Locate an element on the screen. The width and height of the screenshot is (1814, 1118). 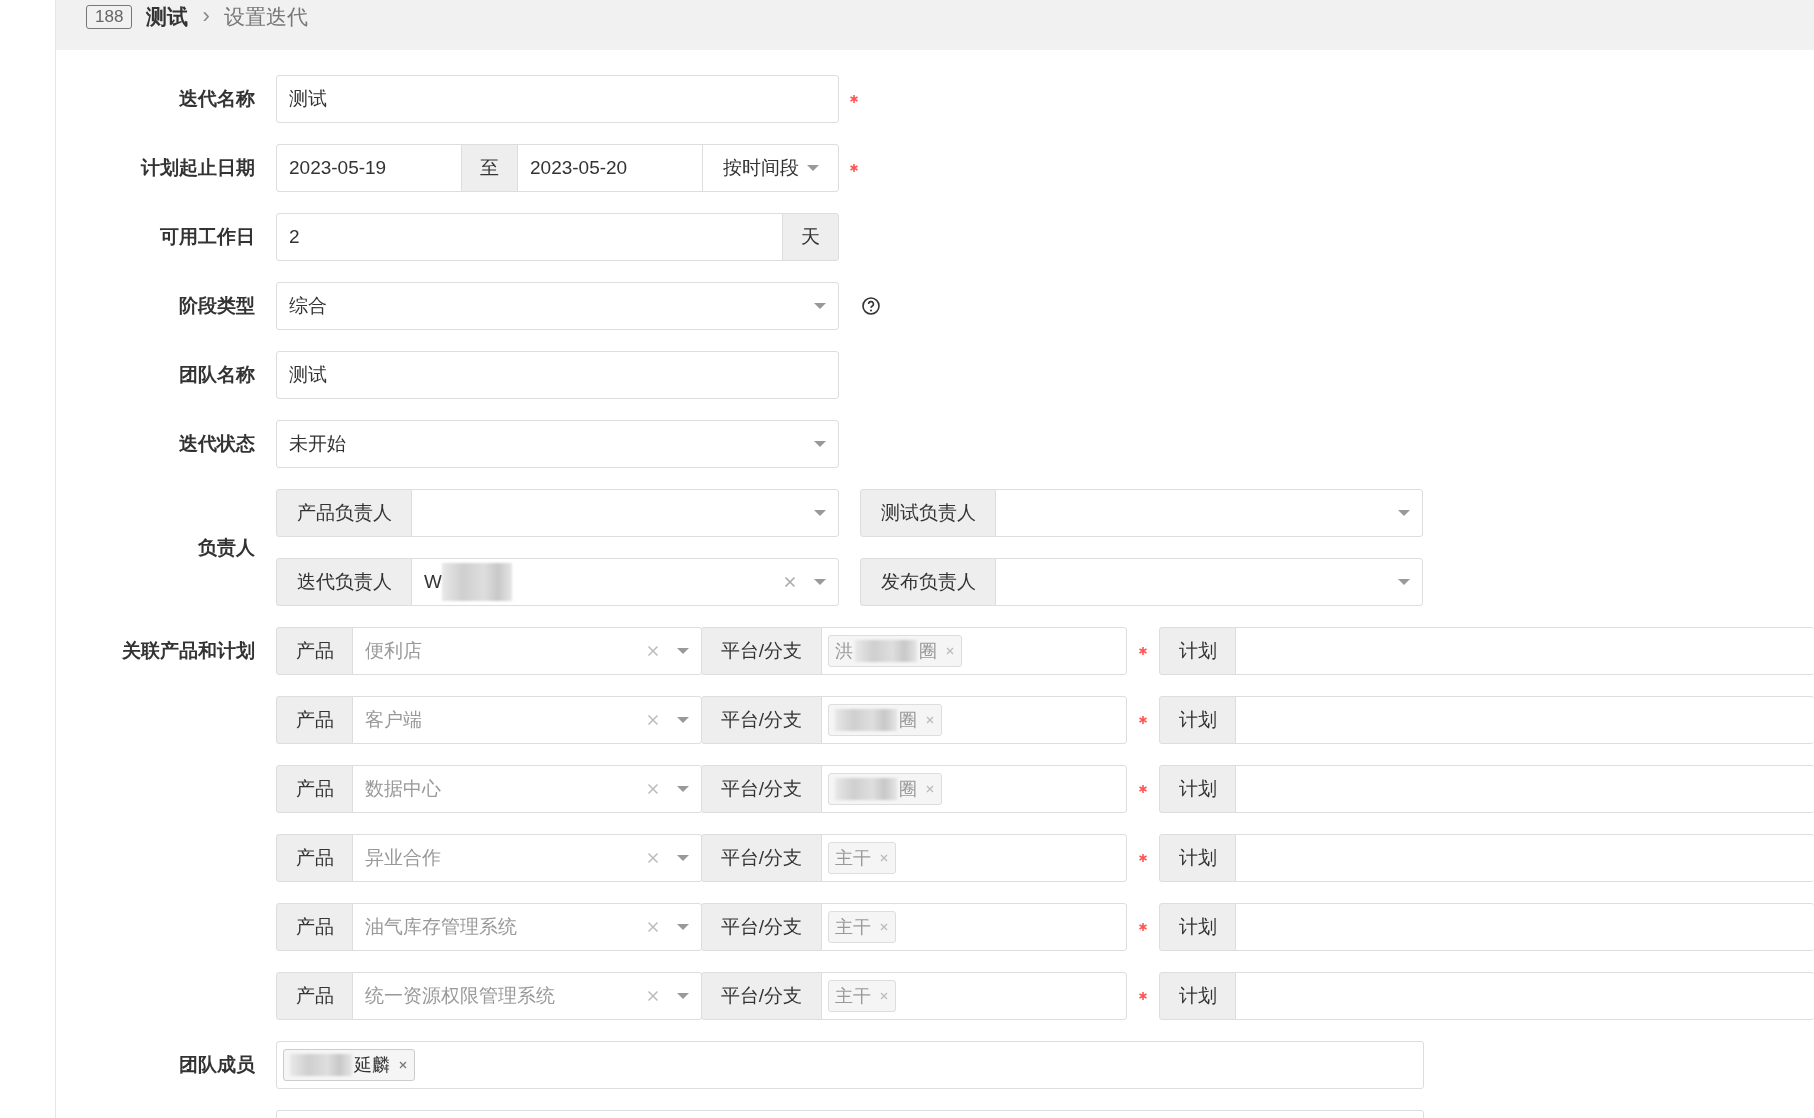
product-dropdown: 客户端 is located at coordinates (527, 720).